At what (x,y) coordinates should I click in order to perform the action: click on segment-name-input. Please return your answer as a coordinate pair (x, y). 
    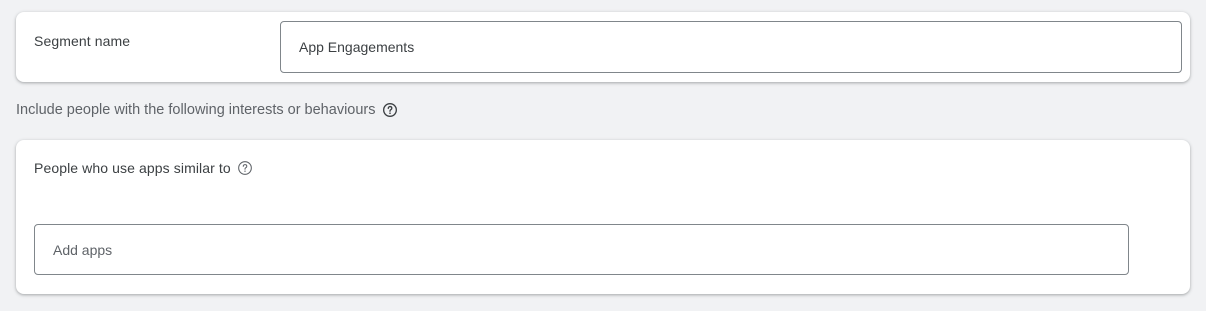
    Looking at the image, I should click on (731, 47).